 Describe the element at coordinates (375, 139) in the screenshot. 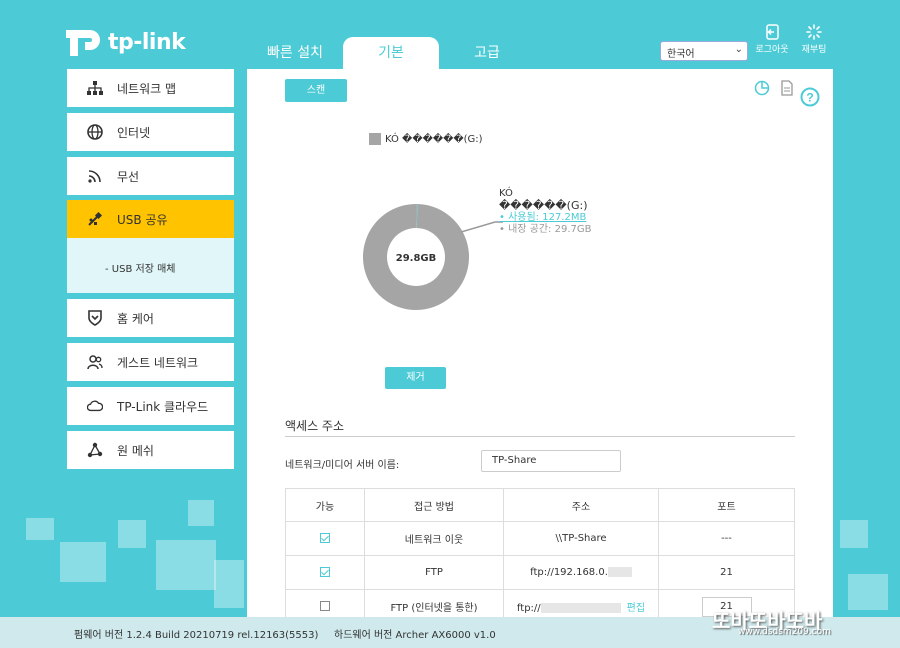

I see `legend-swatch` at that location.